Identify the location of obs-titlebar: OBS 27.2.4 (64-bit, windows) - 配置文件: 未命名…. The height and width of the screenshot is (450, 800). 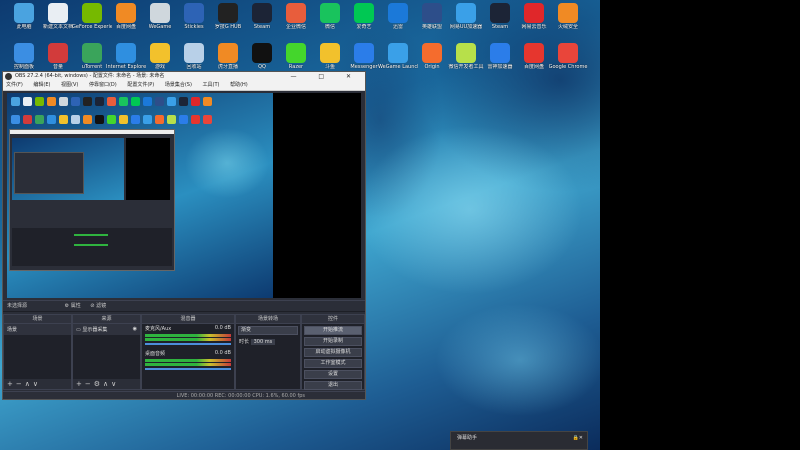
(184, 76).